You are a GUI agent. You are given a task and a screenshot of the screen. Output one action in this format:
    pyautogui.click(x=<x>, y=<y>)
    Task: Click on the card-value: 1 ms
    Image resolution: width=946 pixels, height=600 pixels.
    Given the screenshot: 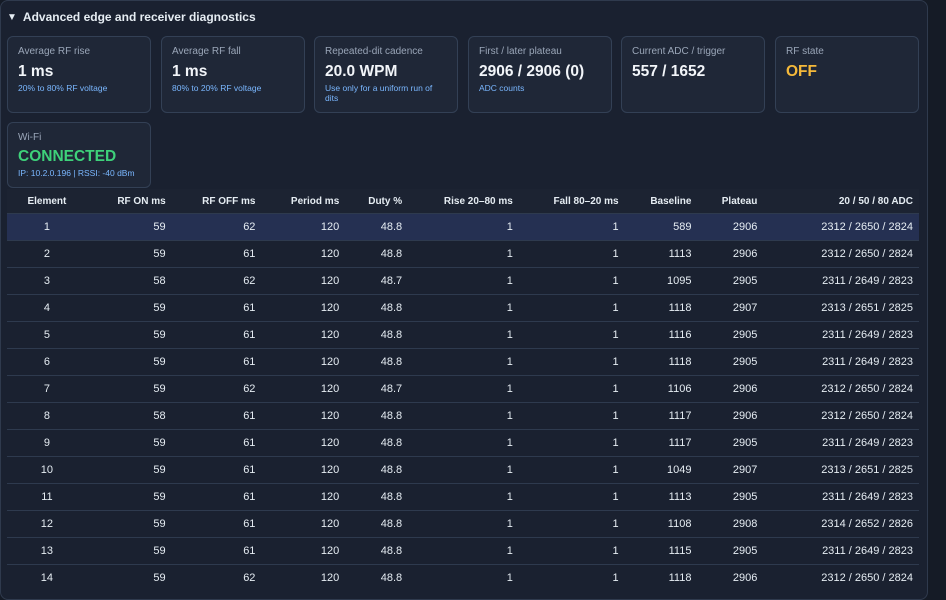 What is the action you would take?
    pyautogui.click(x=190, y=71)
    